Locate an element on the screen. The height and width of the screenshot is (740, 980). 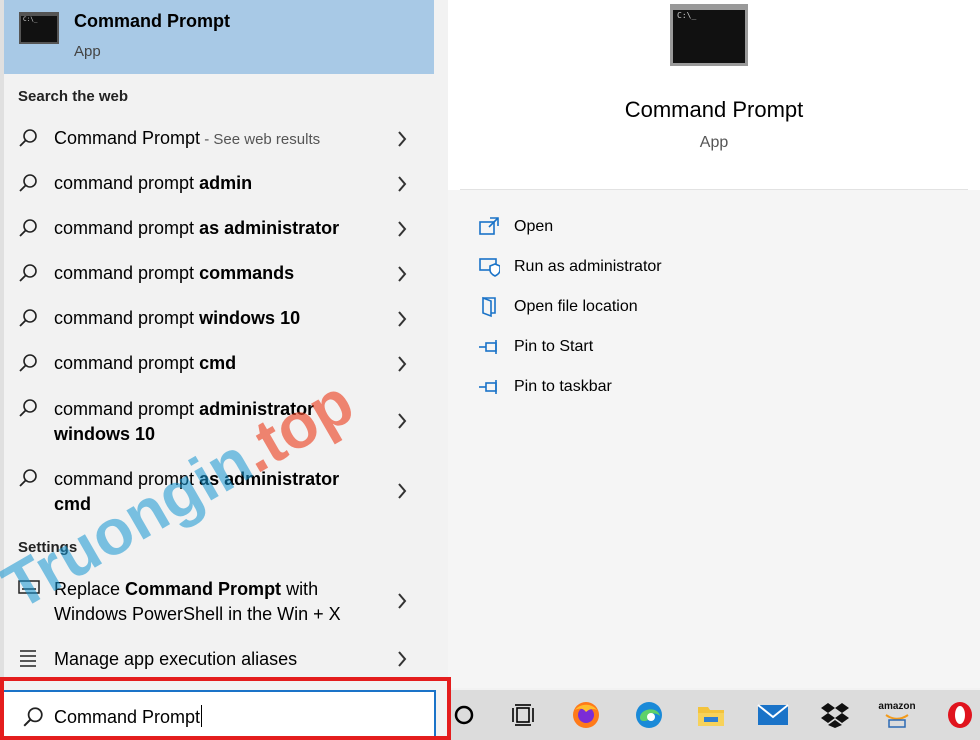
web-result-item: command prompt windows 10 is located at coordinates (219, 319).